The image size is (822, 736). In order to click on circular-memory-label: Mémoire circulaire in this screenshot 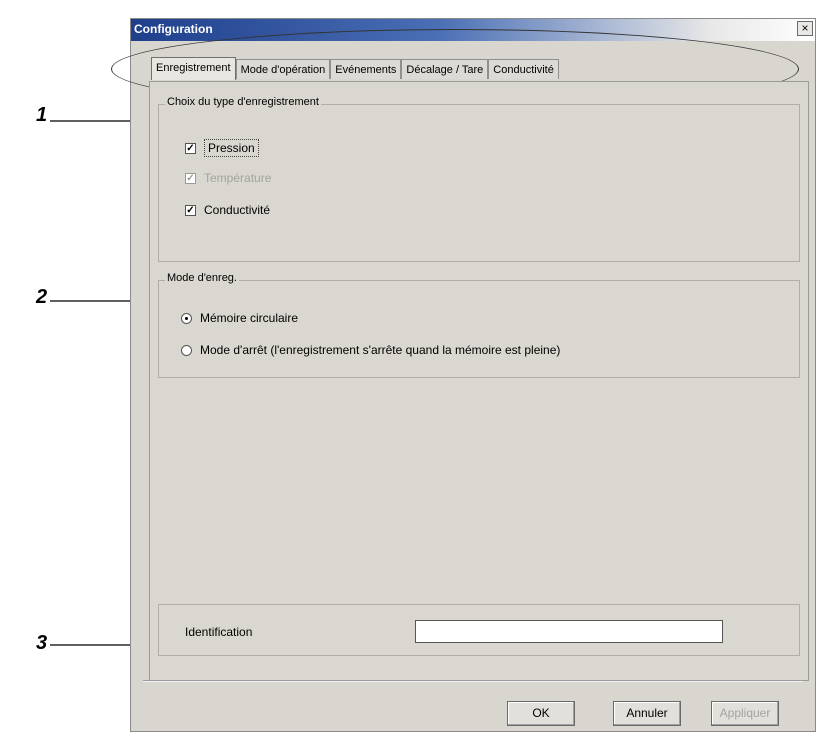, I will do `click(249, 318)`.